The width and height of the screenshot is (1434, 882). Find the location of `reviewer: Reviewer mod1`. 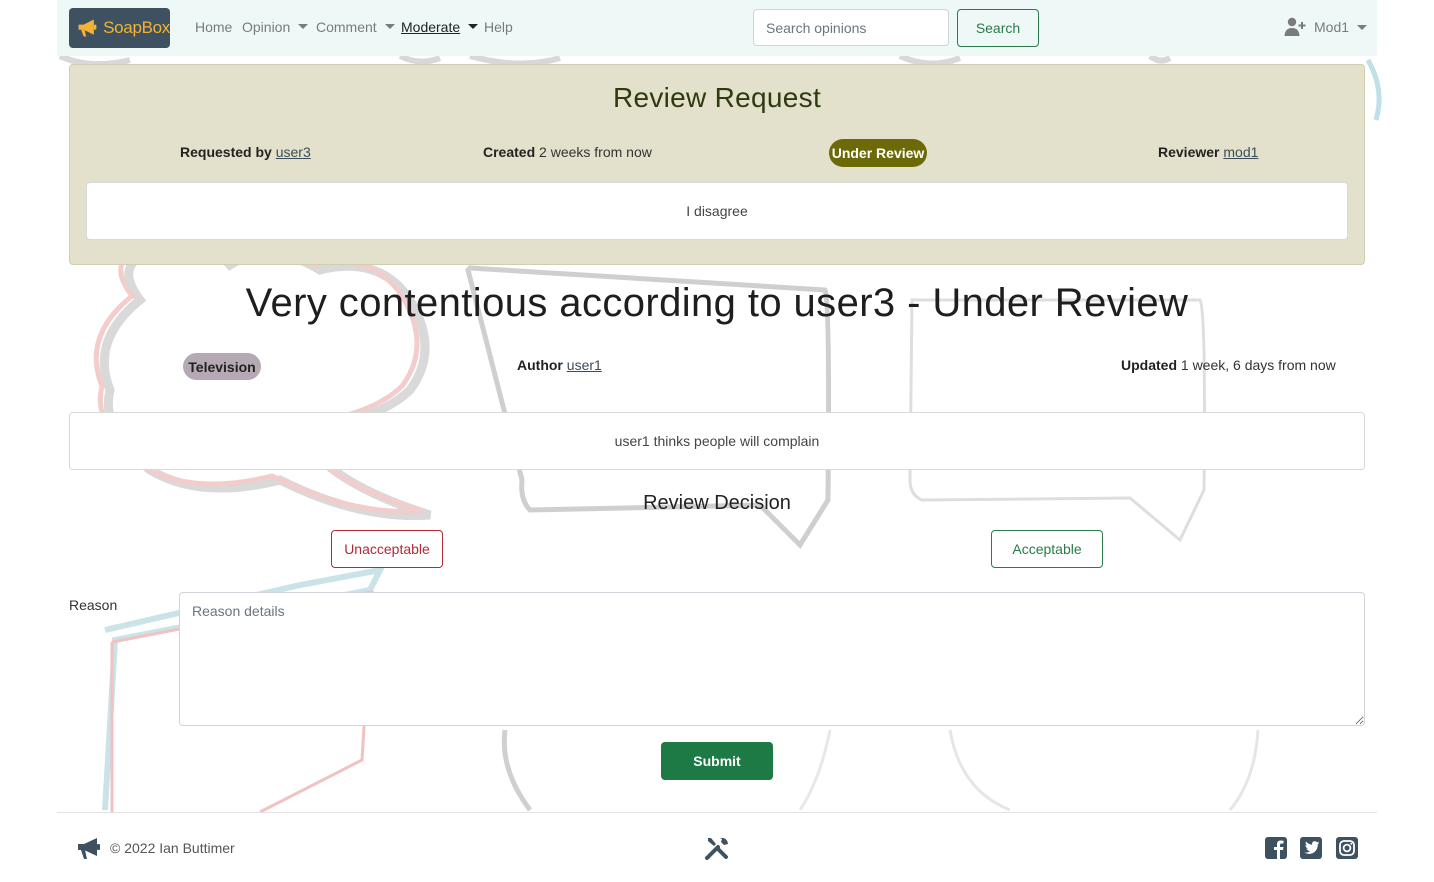

reviewer: Reviewer mod1 is located at coordinates (1208, 152).